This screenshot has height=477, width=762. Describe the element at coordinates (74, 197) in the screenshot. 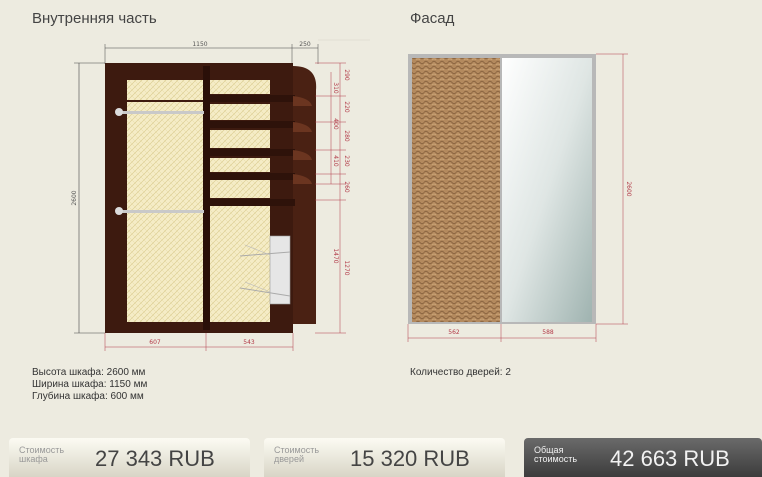

I see `inner-height-dim: 2600` at that location.